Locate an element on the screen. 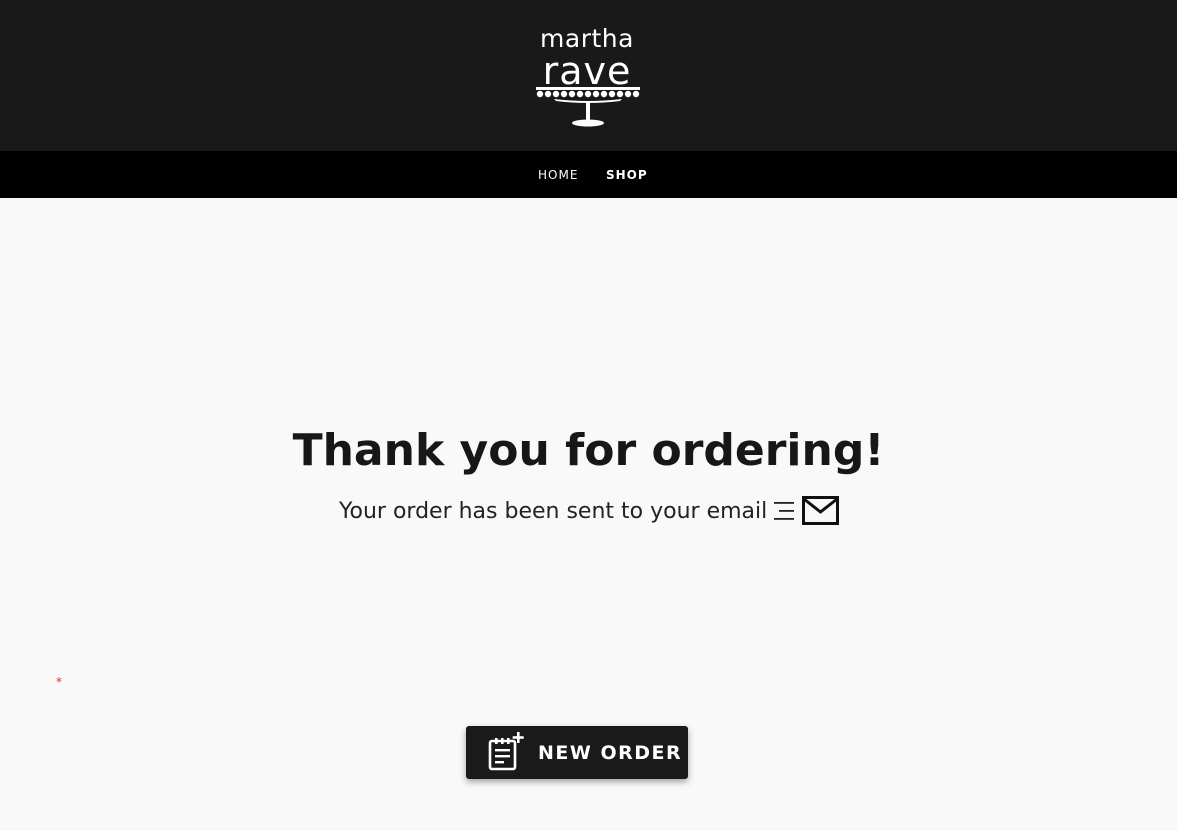 This screenshot has width=1177, height=831. required-marker: * is located at coordinates (59, 682).